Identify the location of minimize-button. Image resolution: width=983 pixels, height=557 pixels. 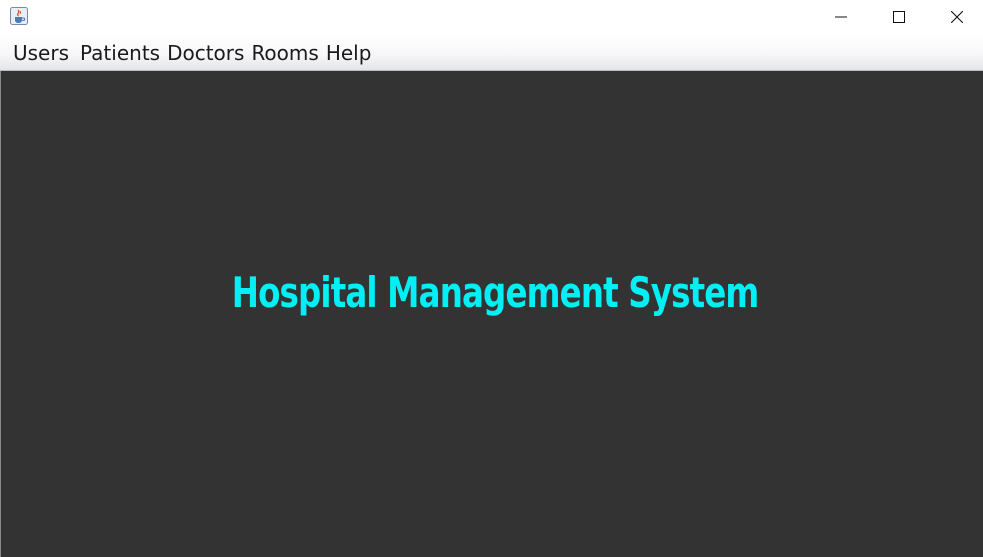
(841, 17).